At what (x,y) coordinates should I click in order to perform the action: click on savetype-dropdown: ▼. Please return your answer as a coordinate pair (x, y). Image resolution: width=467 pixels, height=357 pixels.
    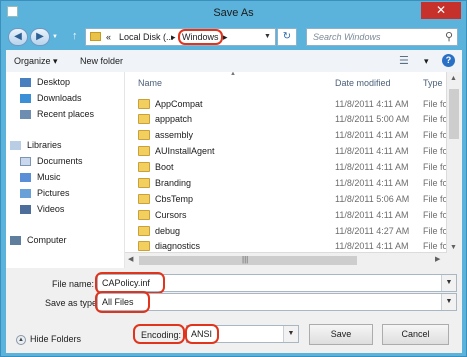
    Looking at the image, I should click on (448, 302).